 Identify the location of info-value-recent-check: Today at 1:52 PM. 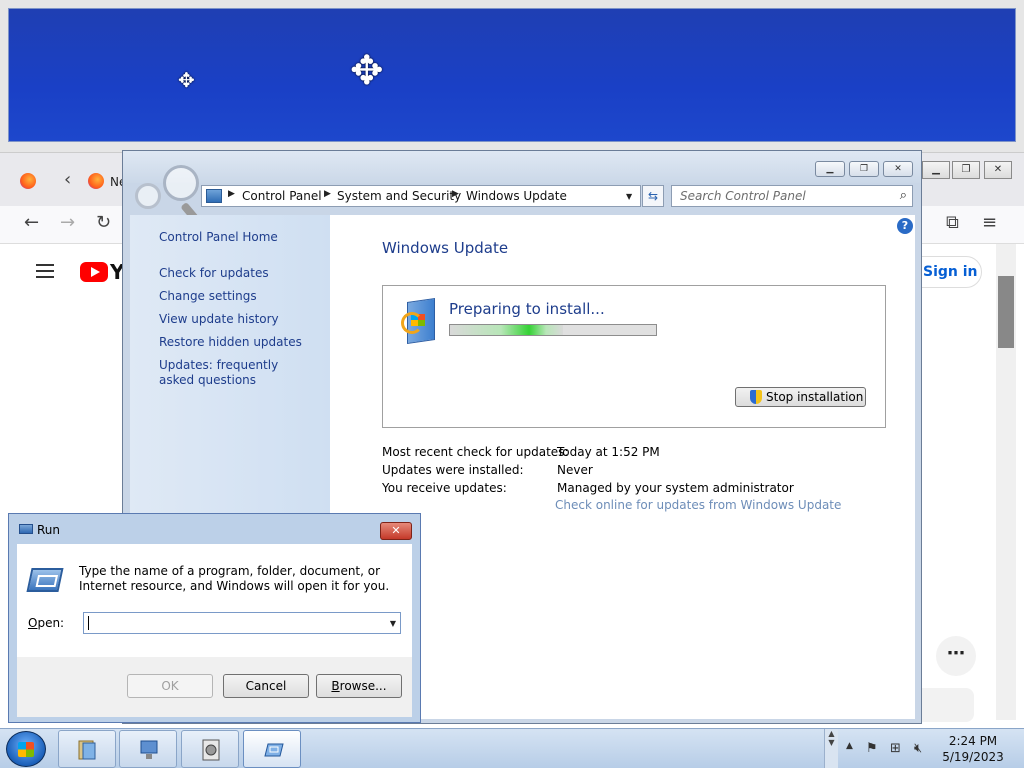
(608, 452).